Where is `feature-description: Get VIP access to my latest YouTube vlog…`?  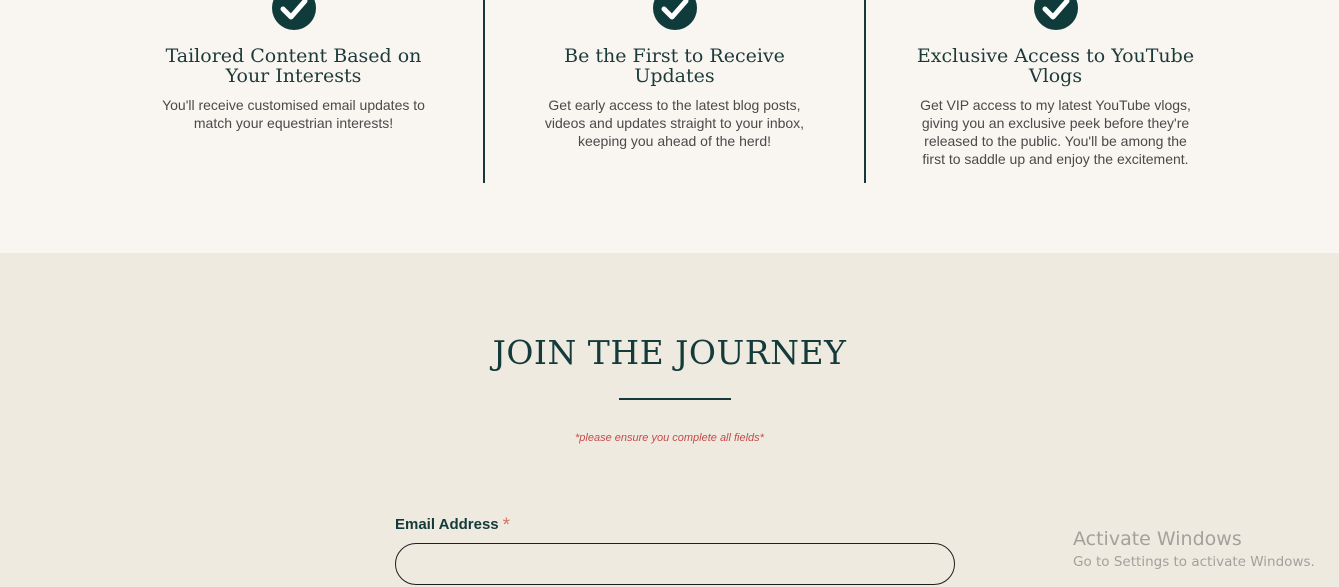 feature-description: Get VIP access to my latest YouTube vlog… is located at coordinates (1055, 132).